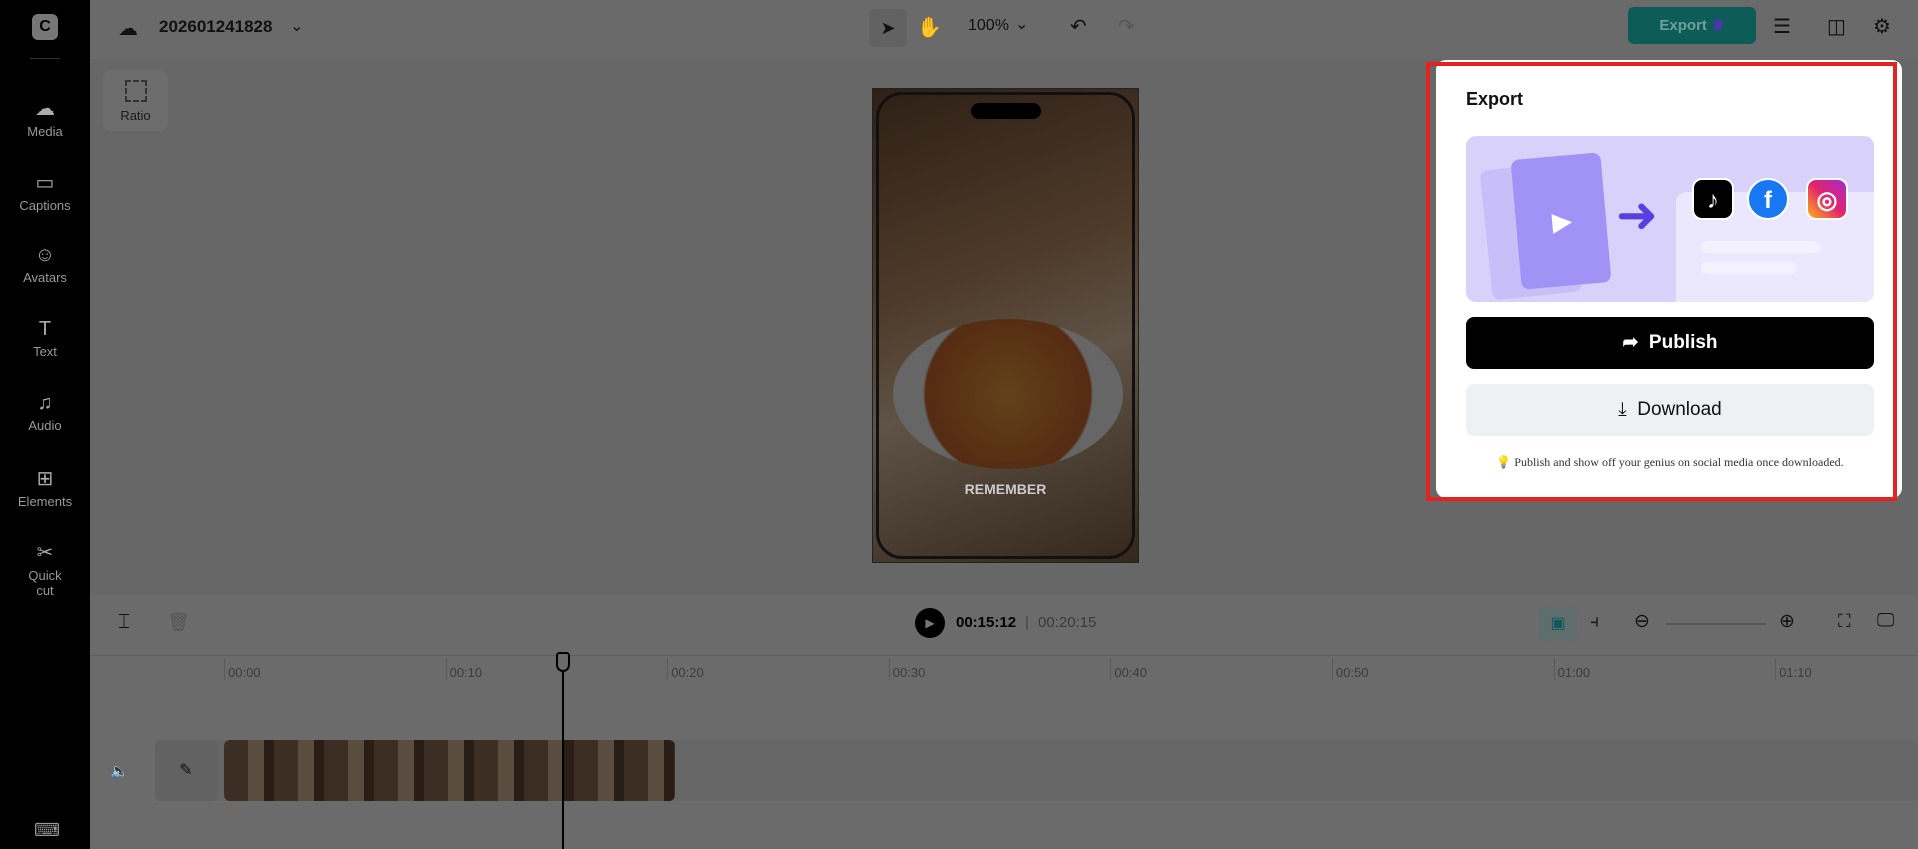  I want to click on sidebar-item-avatars: ☺ Avatars, so click(45, 264).